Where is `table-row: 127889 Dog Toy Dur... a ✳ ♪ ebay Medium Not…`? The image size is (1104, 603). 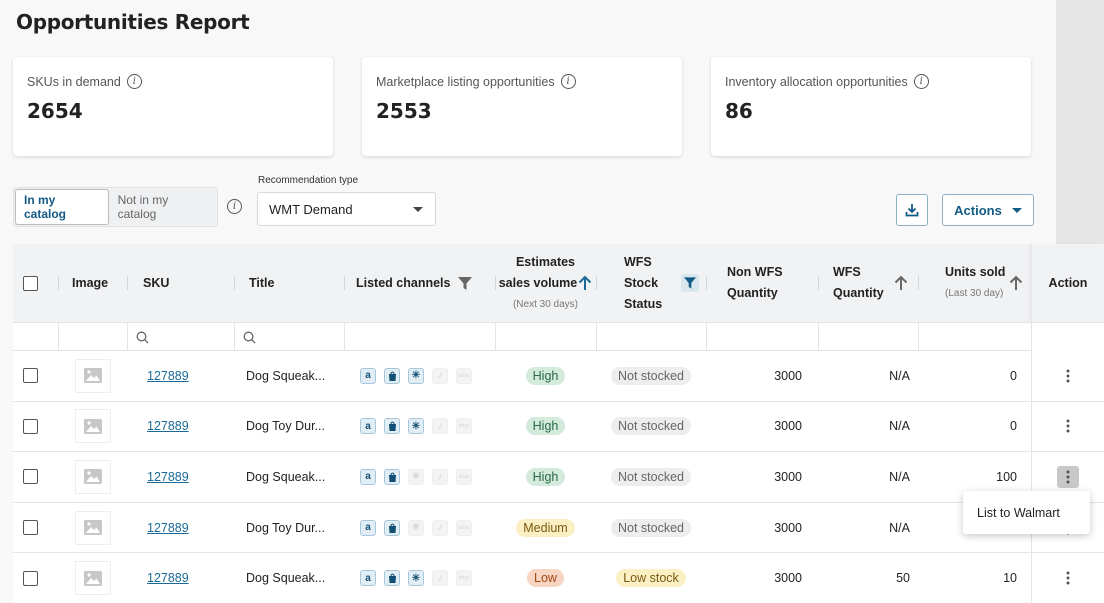
table-row: 127889 Dog Toy Dur... a ✳ ♪ ebay Medium Not… is located at coordinates (558, 528).